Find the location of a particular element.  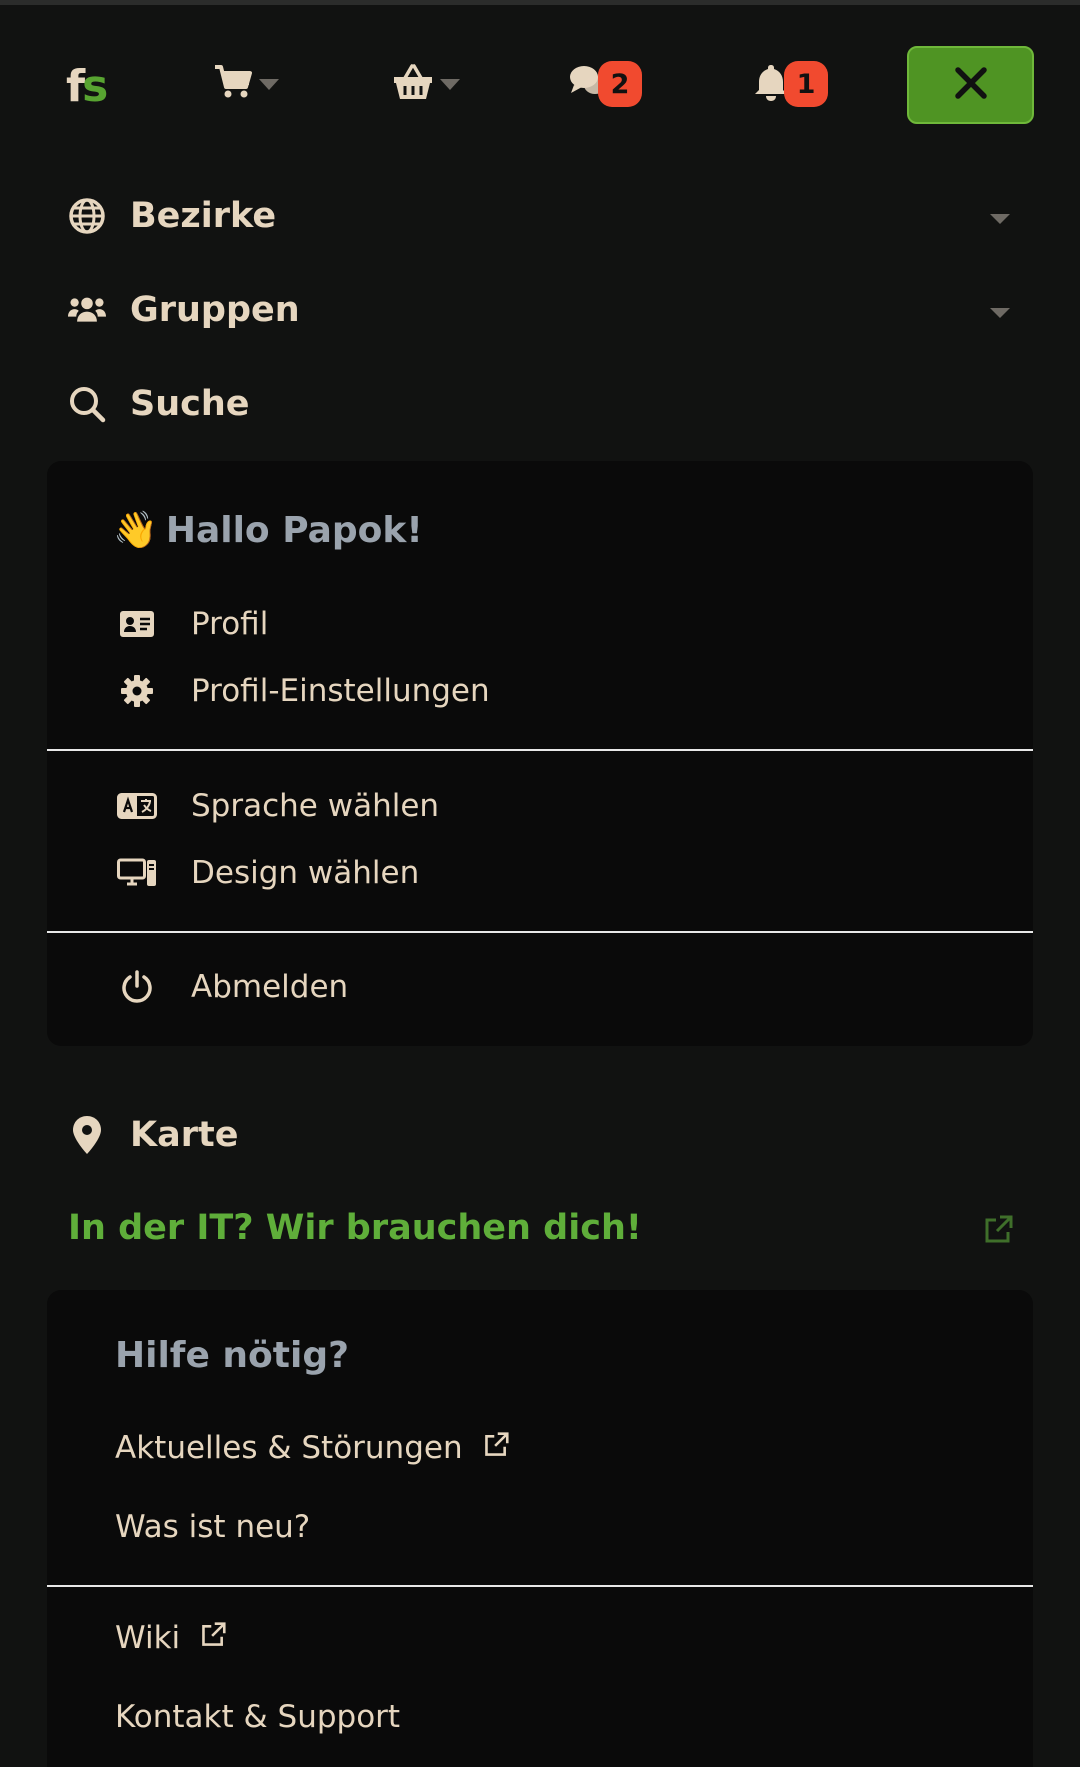

map-pin-icon is located at coordinates (87, 1135).